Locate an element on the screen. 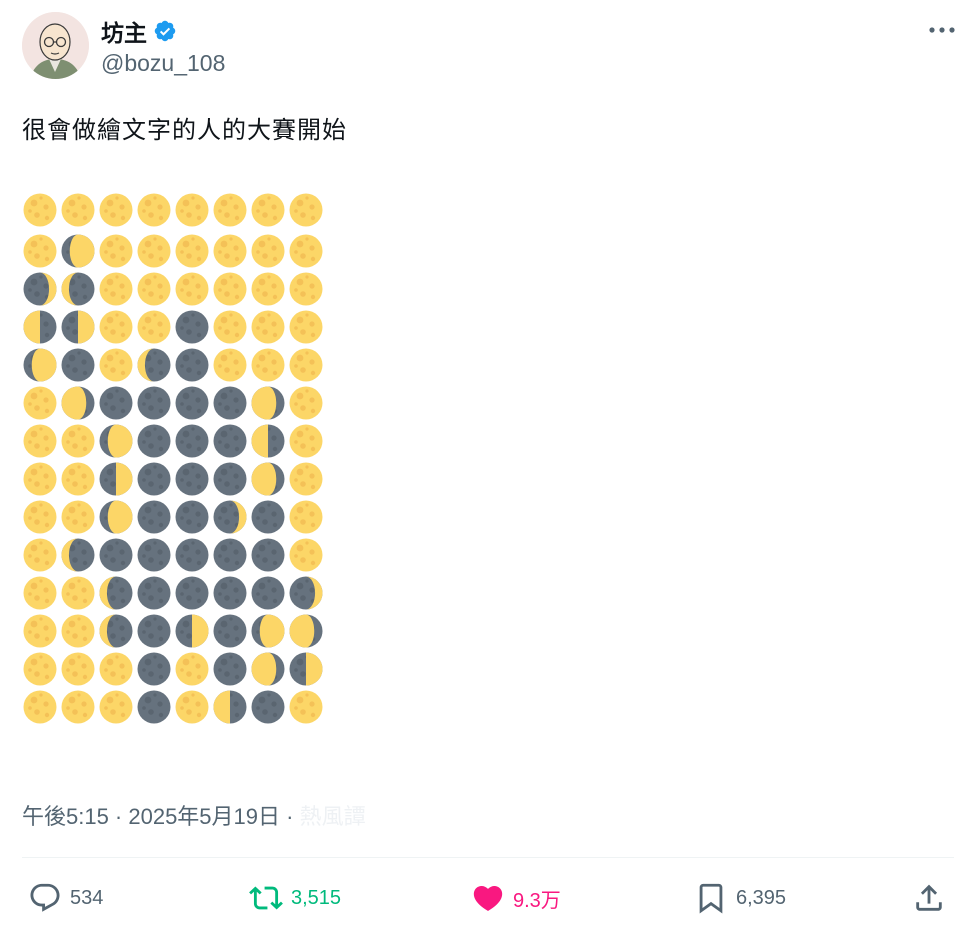 The width and height of the screenshot is (975, 927). actions-divider is located at coordinates (488, 857).